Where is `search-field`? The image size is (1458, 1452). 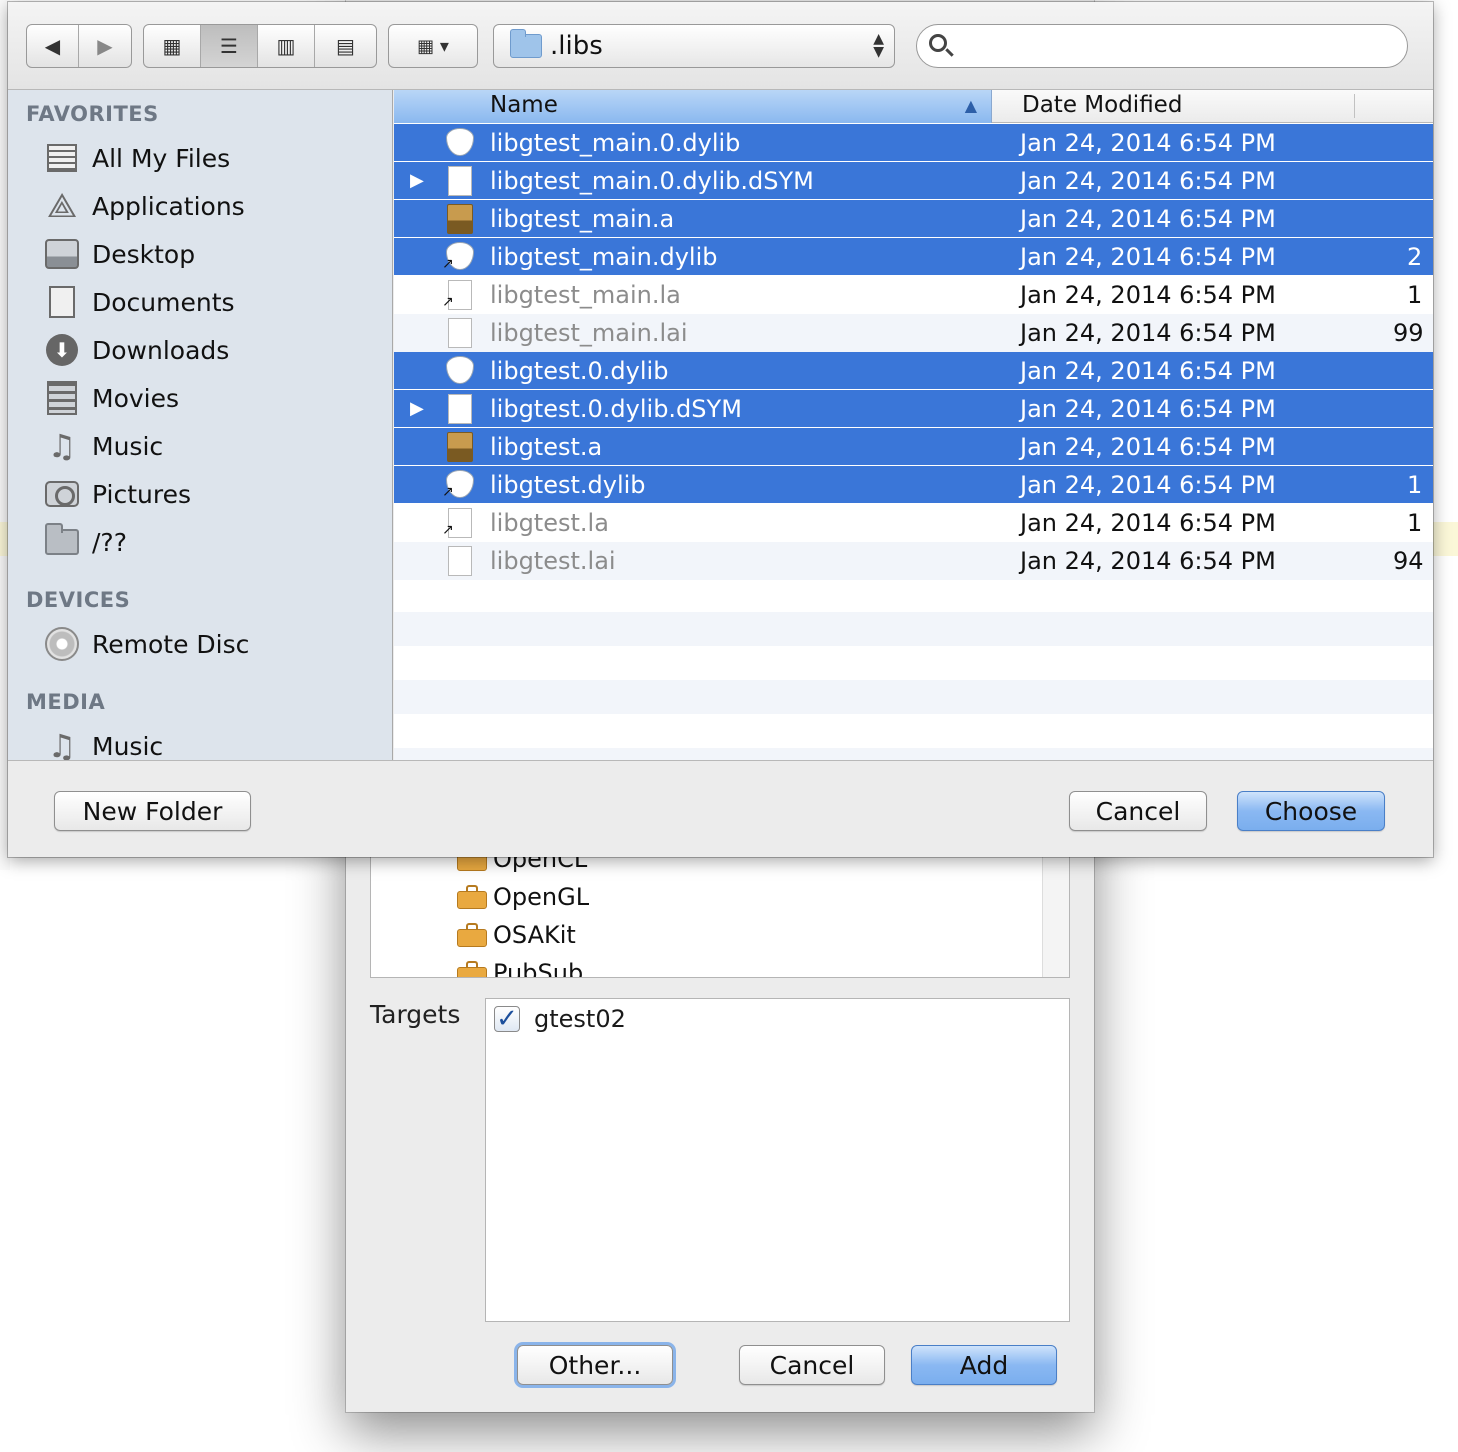 search-field is located at coordinates (1162, 46).